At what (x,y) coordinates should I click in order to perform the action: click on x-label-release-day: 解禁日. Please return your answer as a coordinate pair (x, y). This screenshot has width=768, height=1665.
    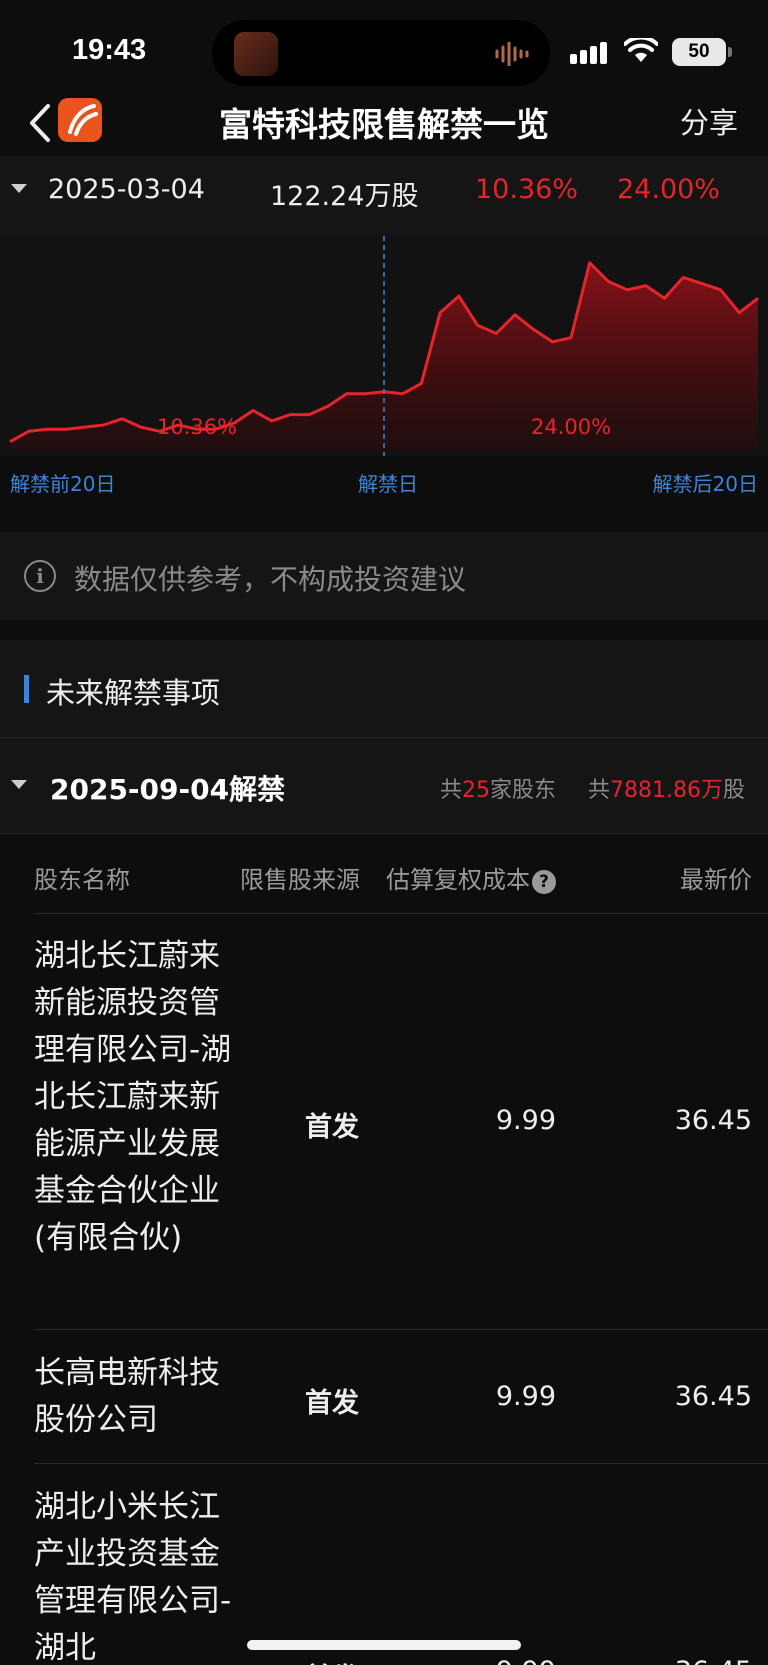
    Looking at the image, I should click on (388, 484).